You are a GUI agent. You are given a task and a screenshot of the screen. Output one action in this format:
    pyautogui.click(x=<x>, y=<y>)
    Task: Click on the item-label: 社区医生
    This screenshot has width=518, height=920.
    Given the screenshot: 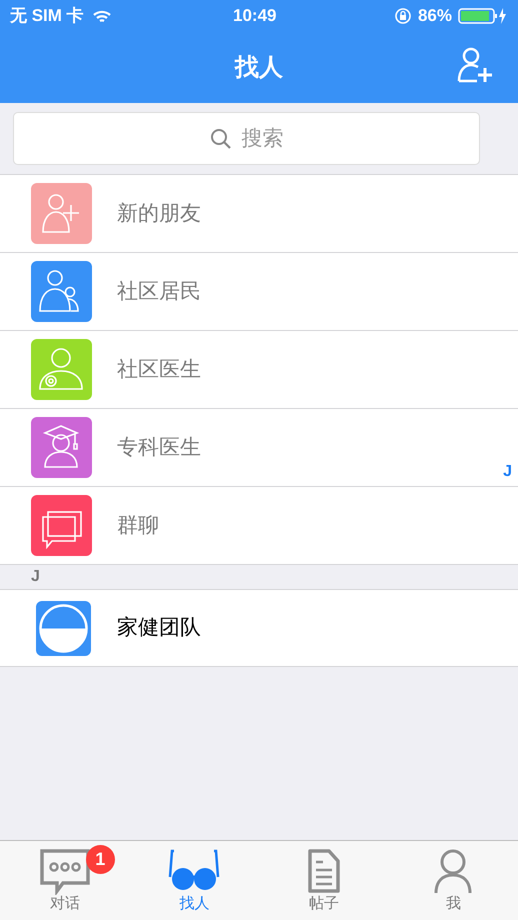 What is the action you would take?
    pyautogui.click(x=159, y=369)
    